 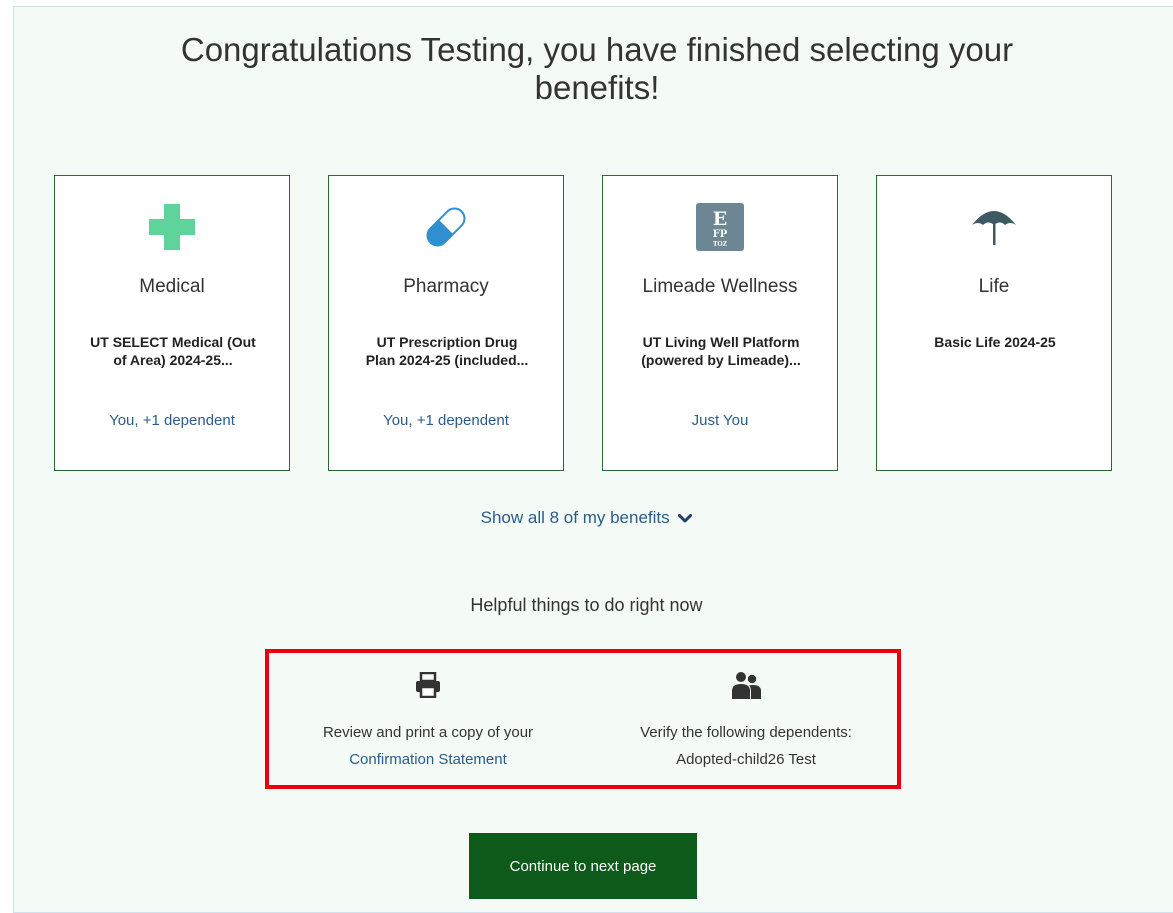 I want to click on show-all-benefits-link: Show all 8 of my benefits, so click(x=586, y=518).